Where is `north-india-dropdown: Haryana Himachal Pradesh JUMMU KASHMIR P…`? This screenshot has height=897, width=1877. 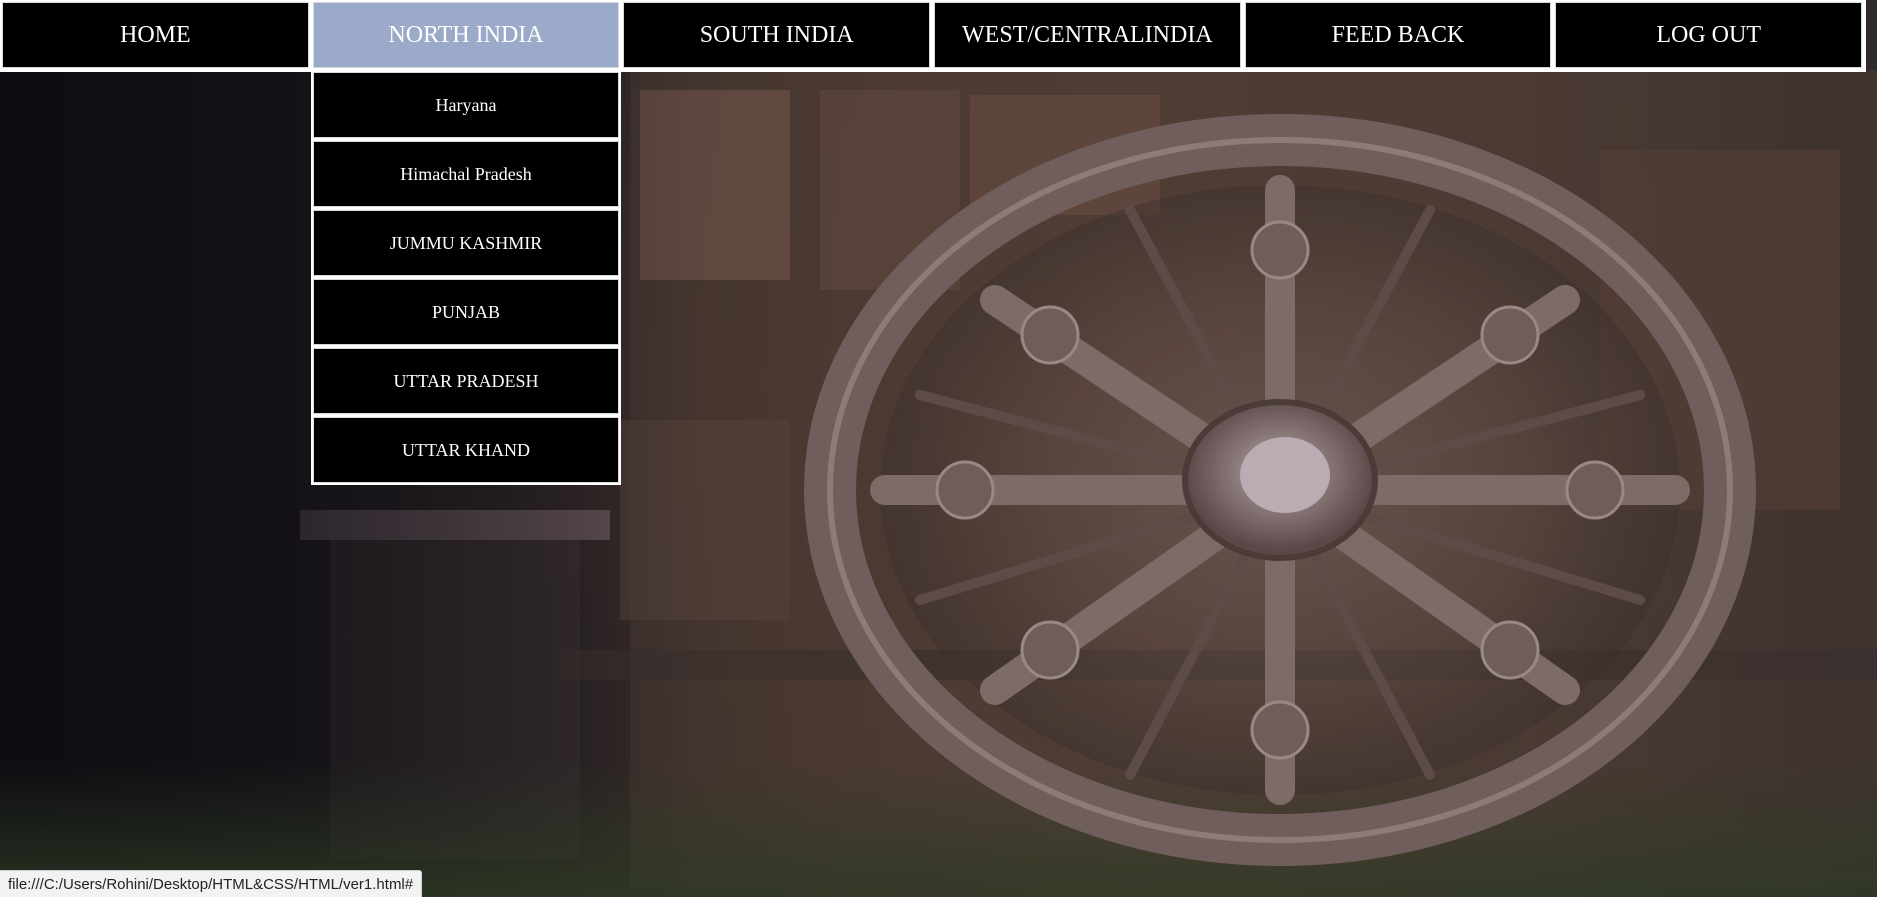 north-india-dropdown: Haryana Himachal Pradesh JUMMU KASHMIR P… is located at coordinates (466, 277).